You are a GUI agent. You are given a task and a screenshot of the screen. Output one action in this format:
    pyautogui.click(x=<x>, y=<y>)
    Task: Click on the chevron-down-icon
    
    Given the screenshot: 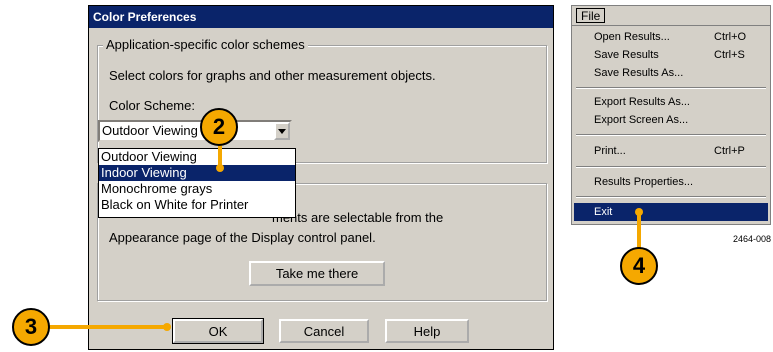 What is the action you would take?
    pyautogui.click(x=282, y=131)
    